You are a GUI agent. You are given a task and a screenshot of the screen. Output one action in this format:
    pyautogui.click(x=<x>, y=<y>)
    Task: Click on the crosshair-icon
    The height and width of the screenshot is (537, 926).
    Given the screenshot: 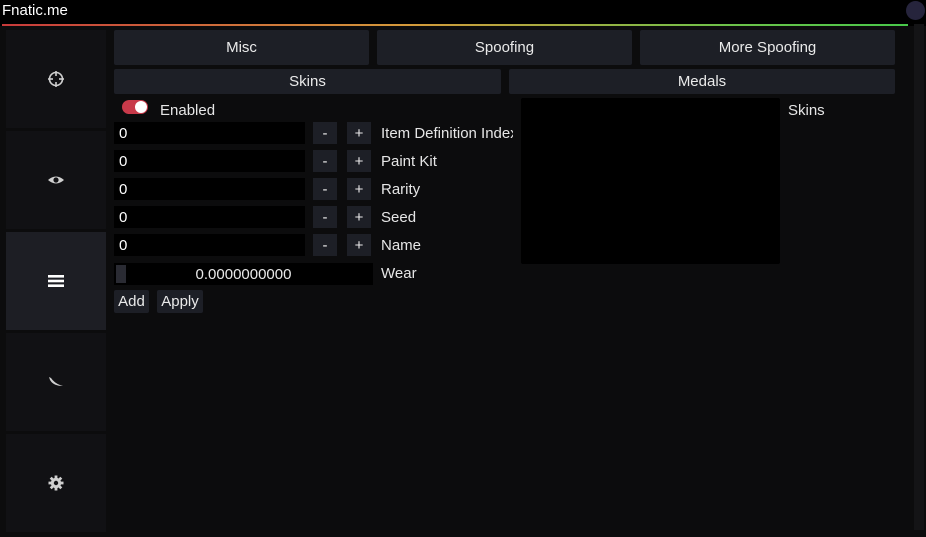 What is the action you would take?
    pyautogui.click(x=56, y=79)
    